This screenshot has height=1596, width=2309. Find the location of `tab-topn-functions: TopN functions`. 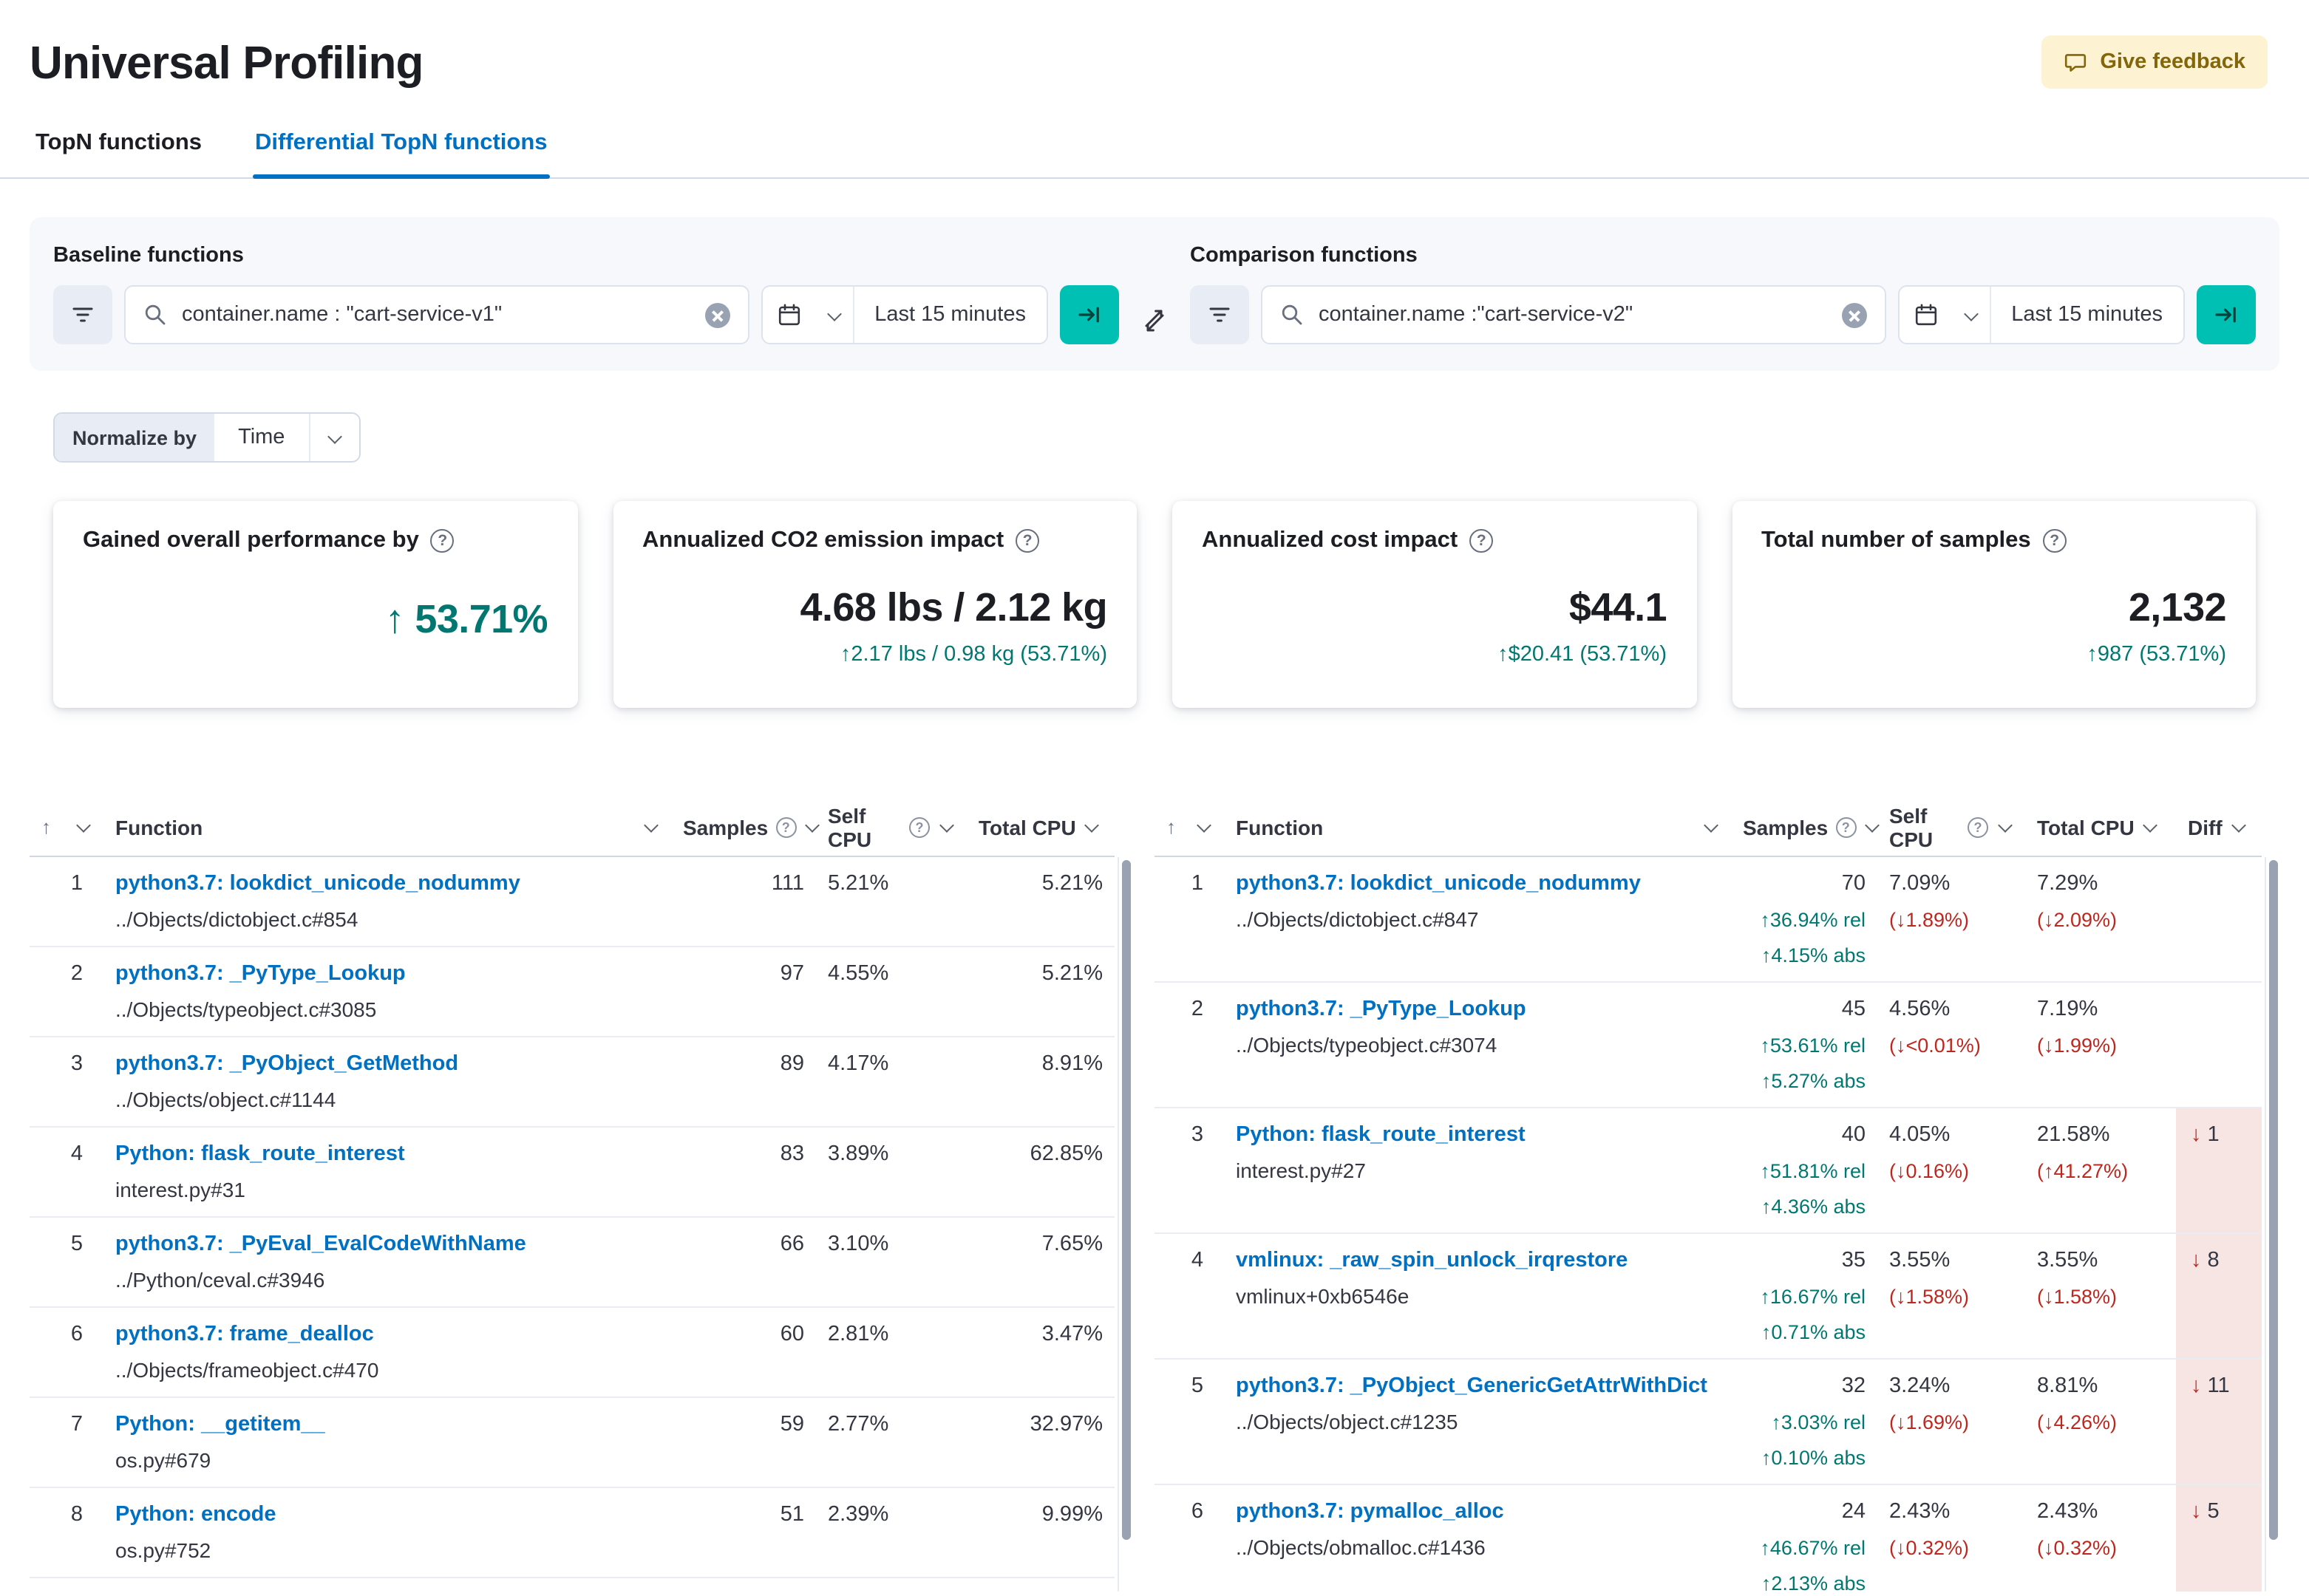

tab-topn-functions: TopN functions is located at coordinates (119, 146).